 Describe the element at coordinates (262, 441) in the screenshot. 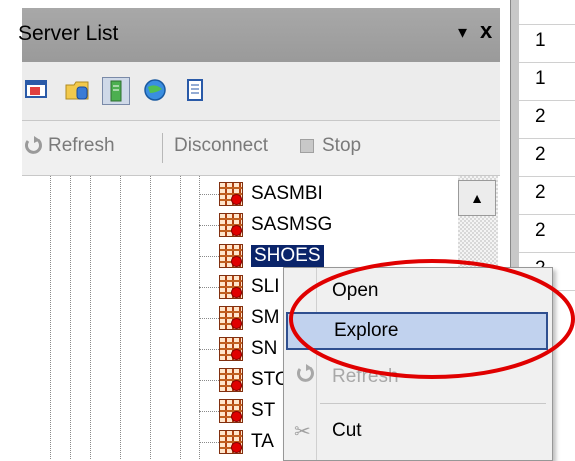

I see `tree-item-label: TA` at that location.